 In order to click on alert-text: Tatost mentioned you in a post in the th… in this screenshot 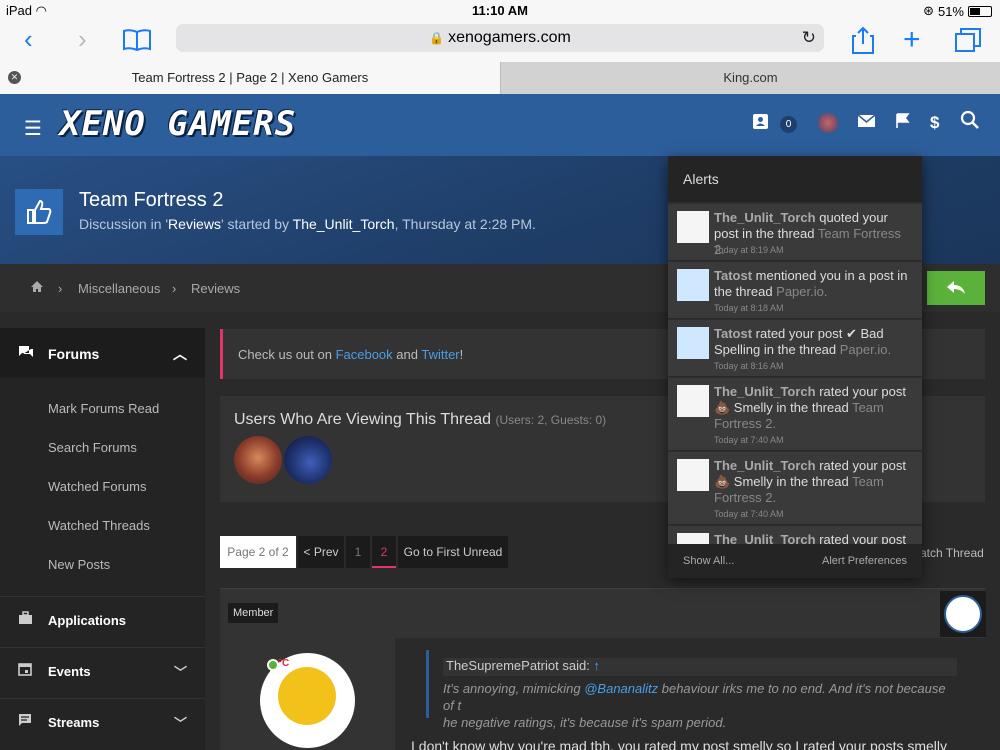, I will do `click(811, 283)`.